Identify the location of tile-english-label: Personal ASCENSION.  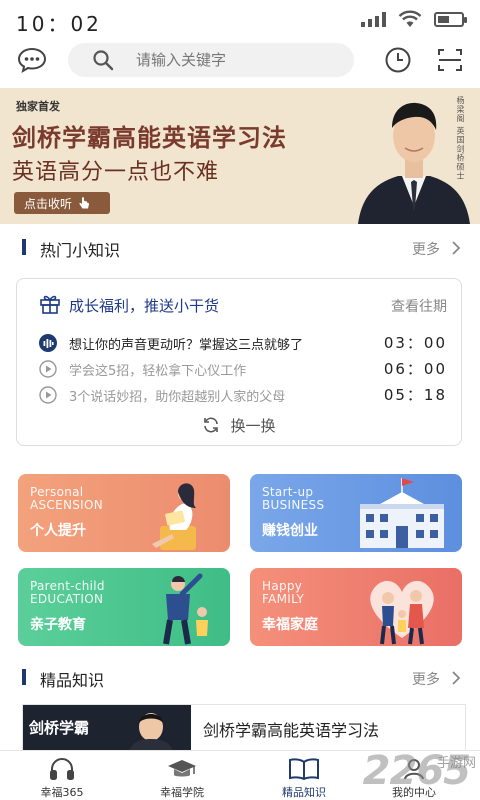
(66, 499).